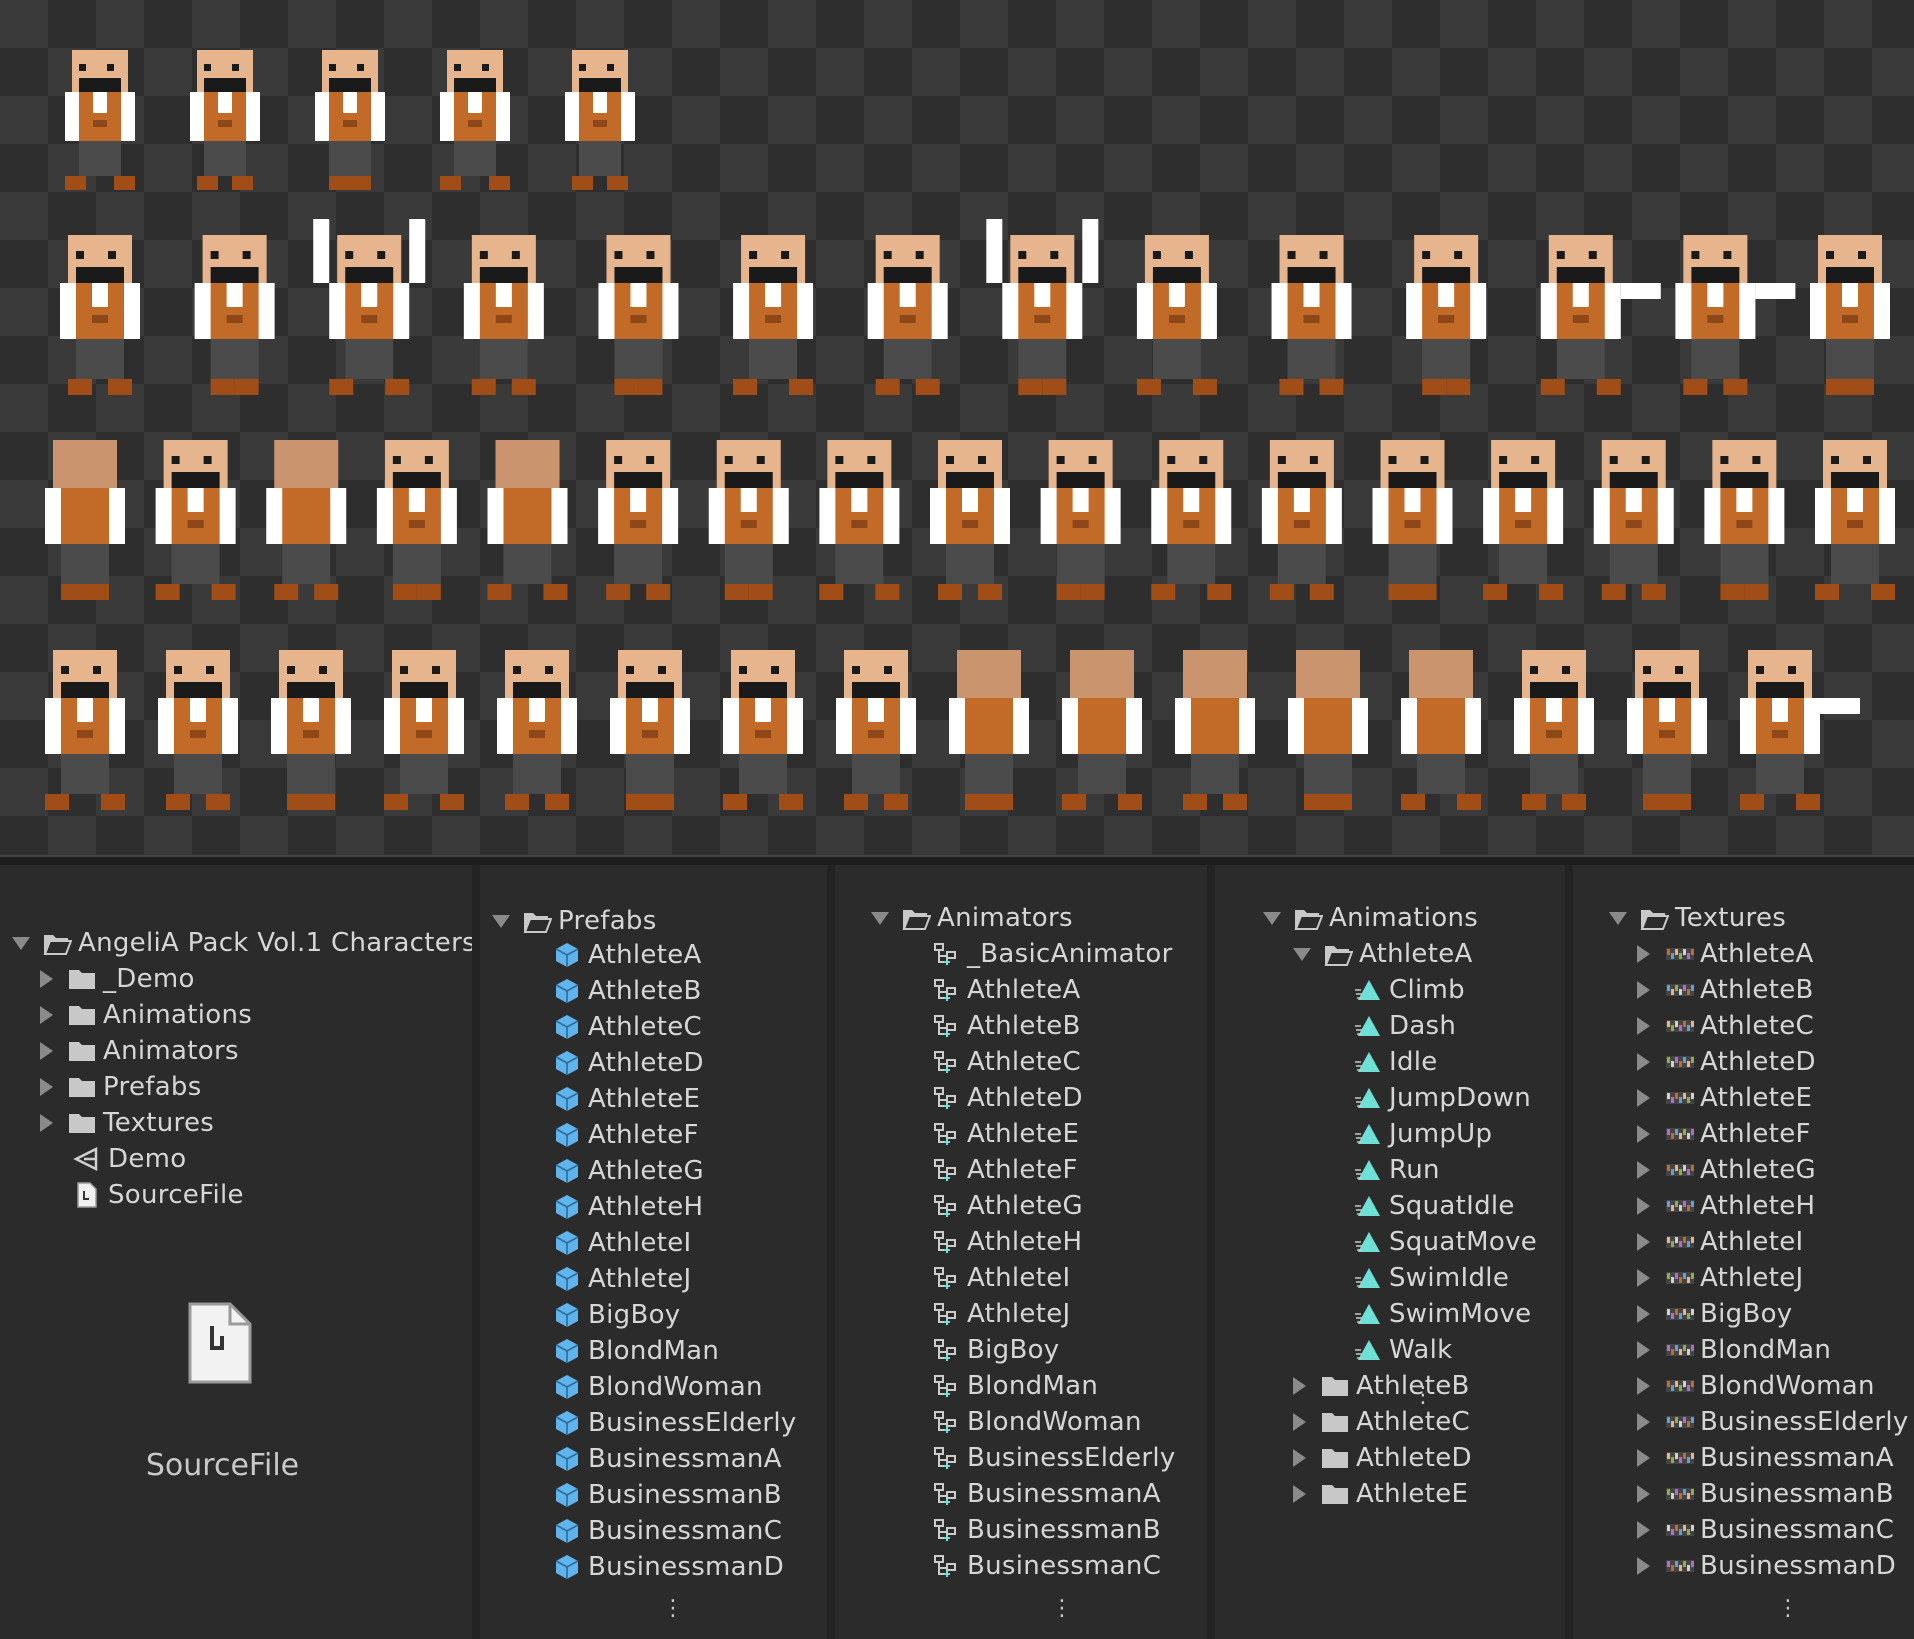 The image size is (1914, 1639). What do you see at coordinates (995, 1350) in the screenshot?
I see `animator-item: BigBoy` at bounding box center [995, 1350].